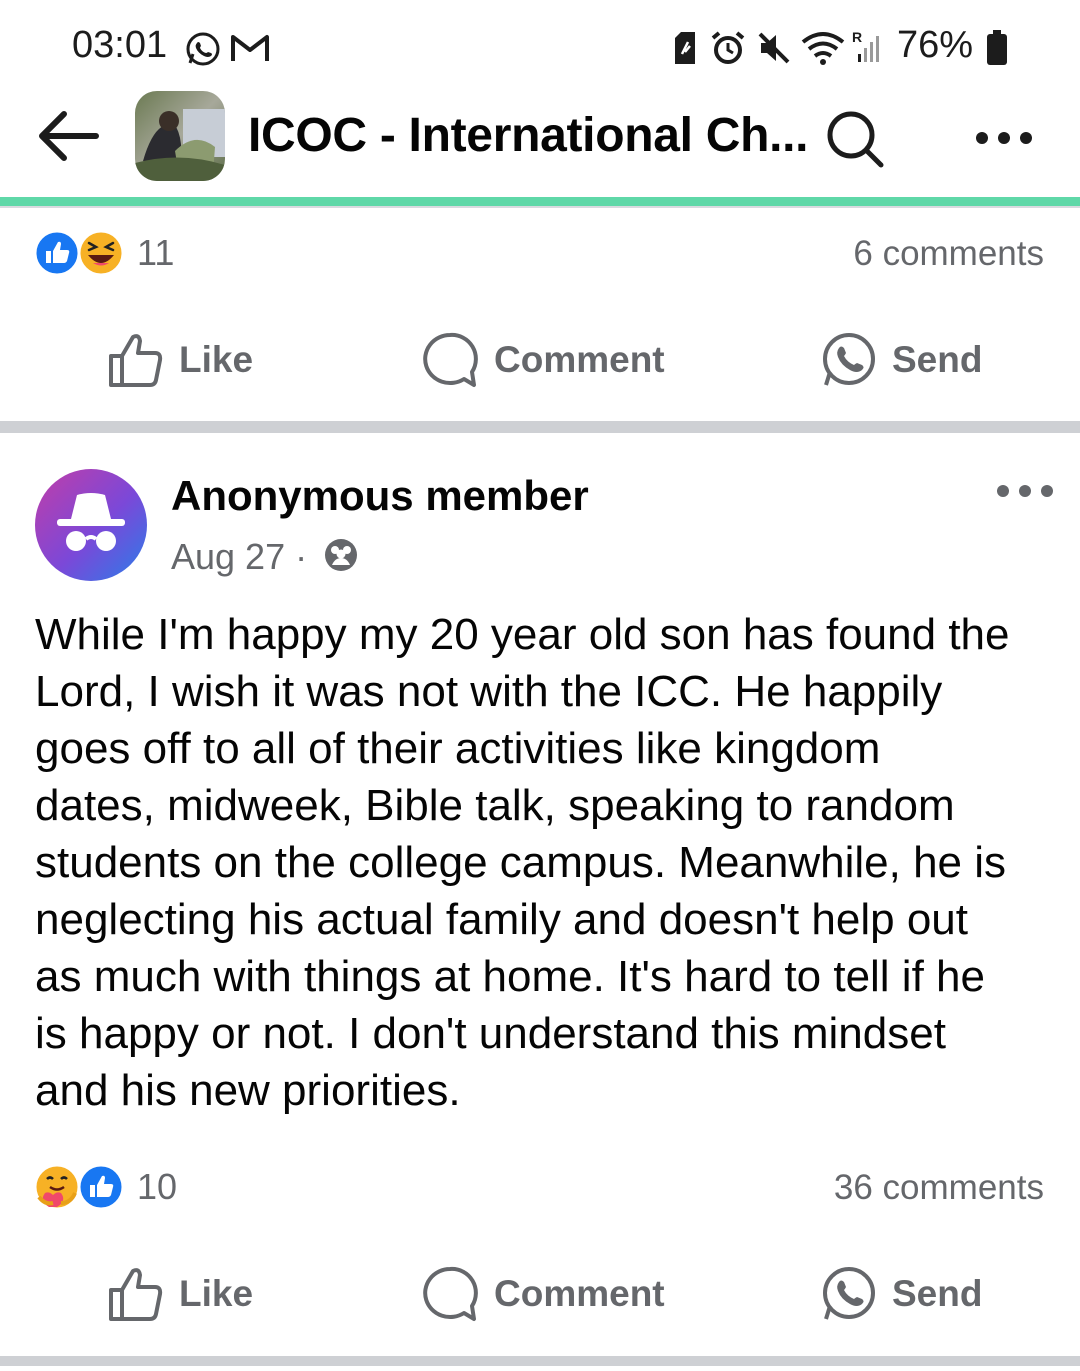 This screenshot has height=1371, width=1080. Describe the element at coordinates (203, 49) in the screenshot. I see `whatsapp-icon` at that location.